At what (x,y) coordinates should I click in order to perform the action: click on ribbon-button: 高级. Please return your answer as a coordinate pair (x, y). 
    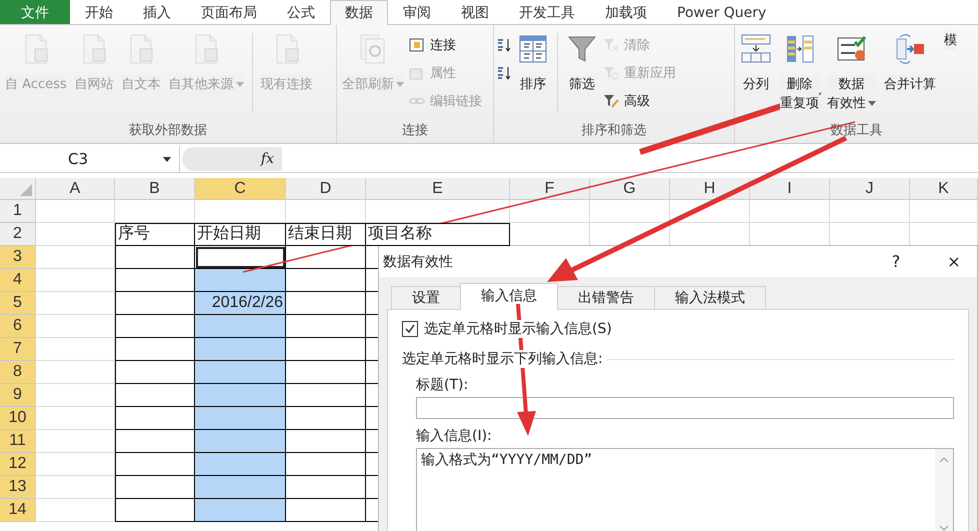
    Looking at the image, I should click on (639, 101).